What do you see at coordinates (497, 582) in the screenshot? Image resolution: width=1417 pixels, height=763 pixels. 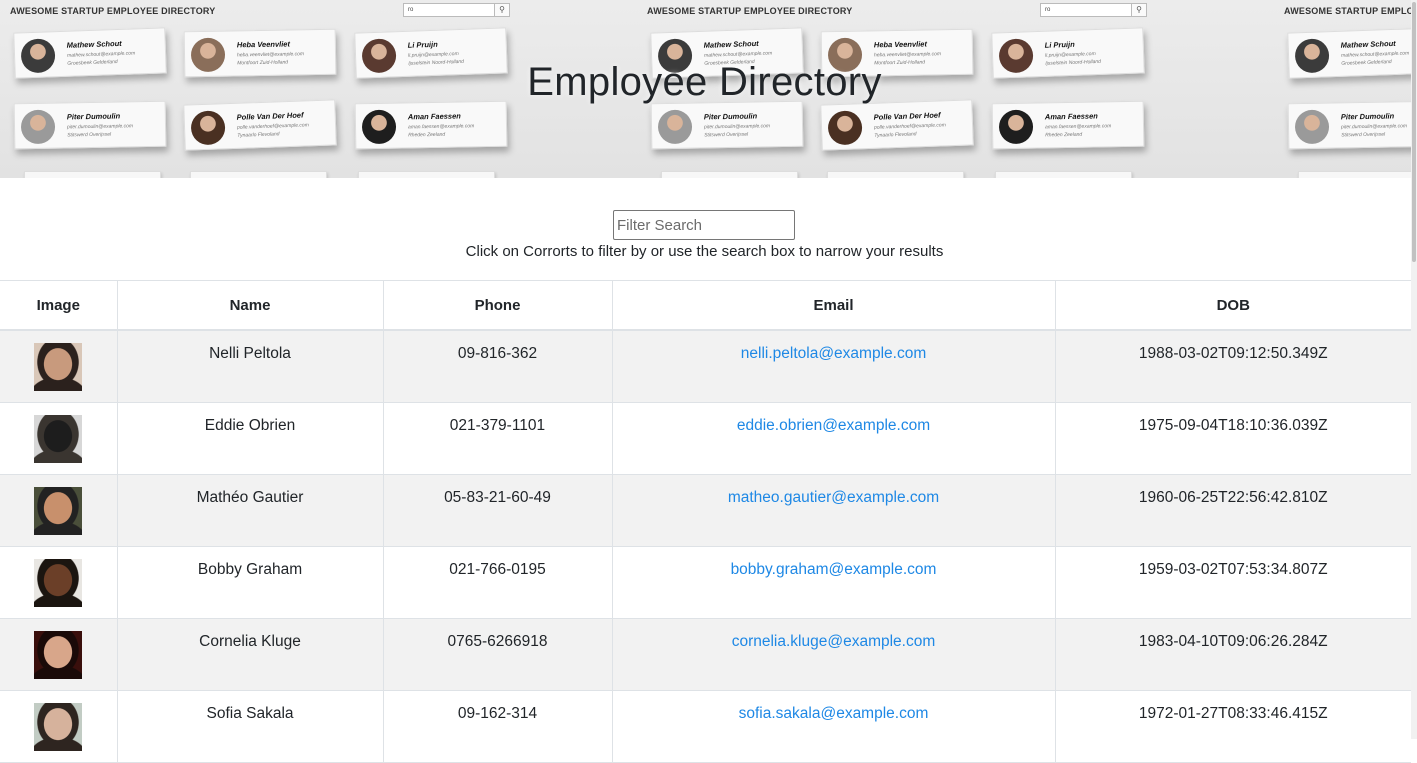 I see `cell-phone: 021-766-0195` at bounding box center [497, 582].